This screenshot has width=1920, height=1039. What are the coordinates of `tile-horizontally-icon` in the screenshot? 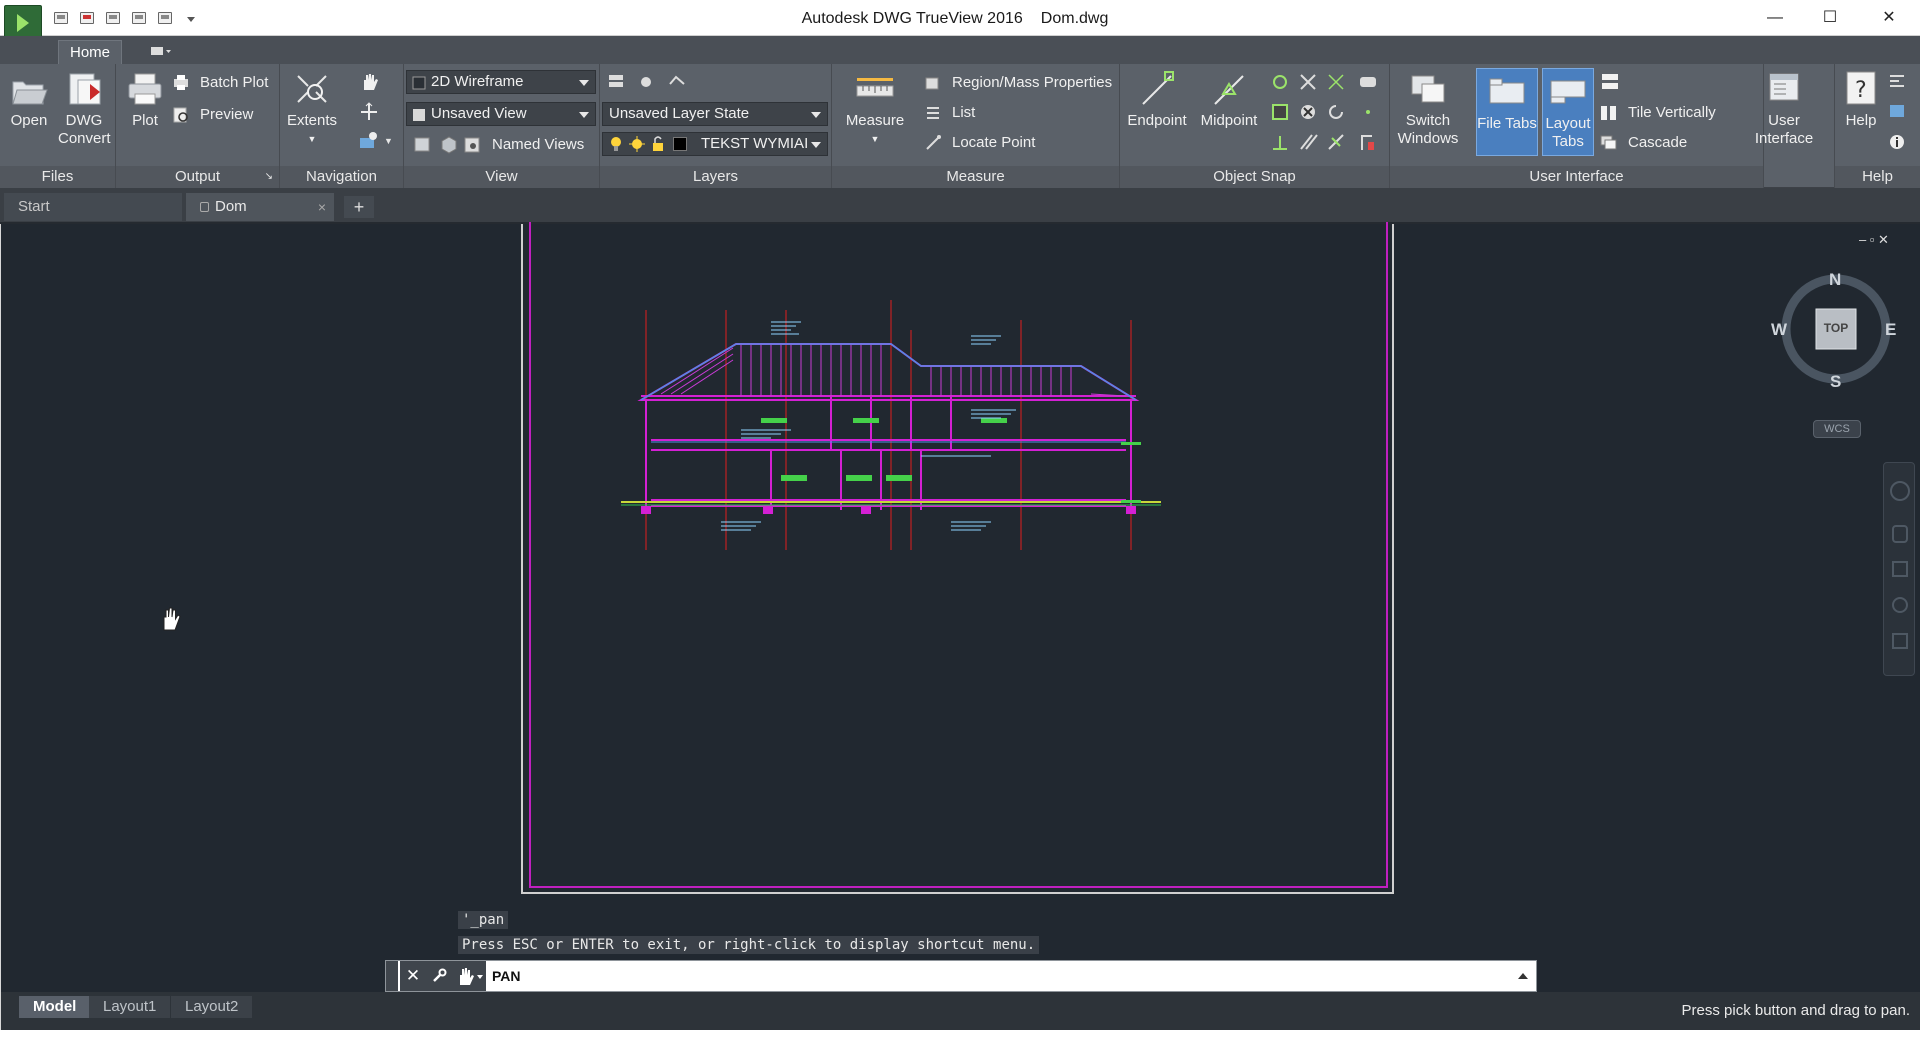 It's located at (1611, 82).